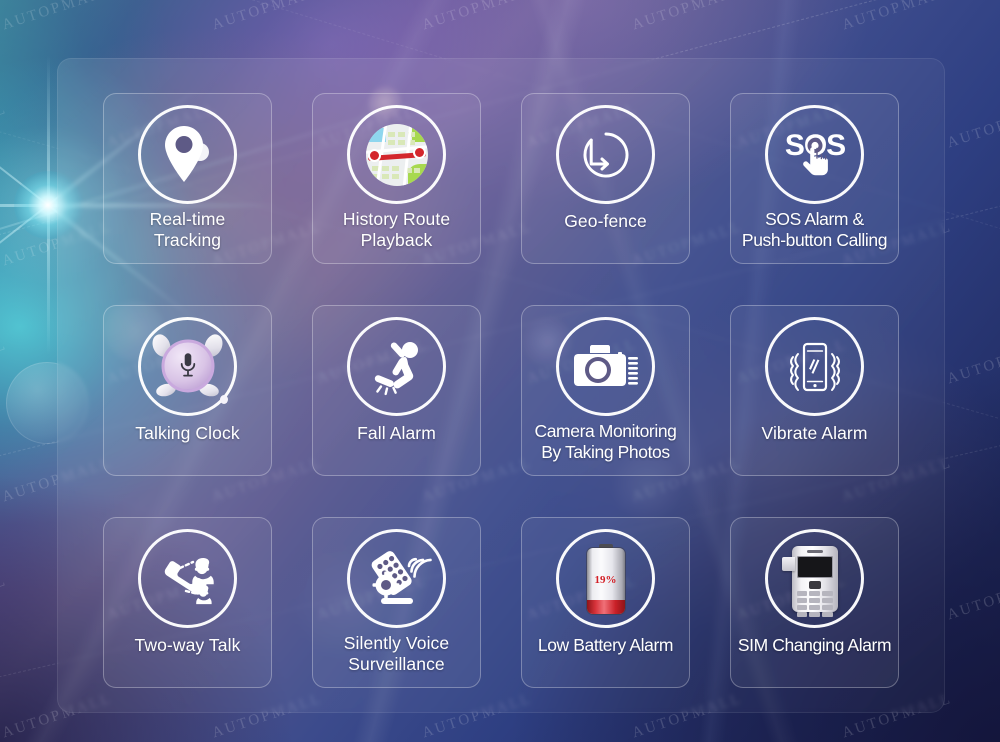 The width and height of the screenshot is (1000, 742). I want to click on feature-card-two-way-talk: Two-way Talk, so click(187, 602).